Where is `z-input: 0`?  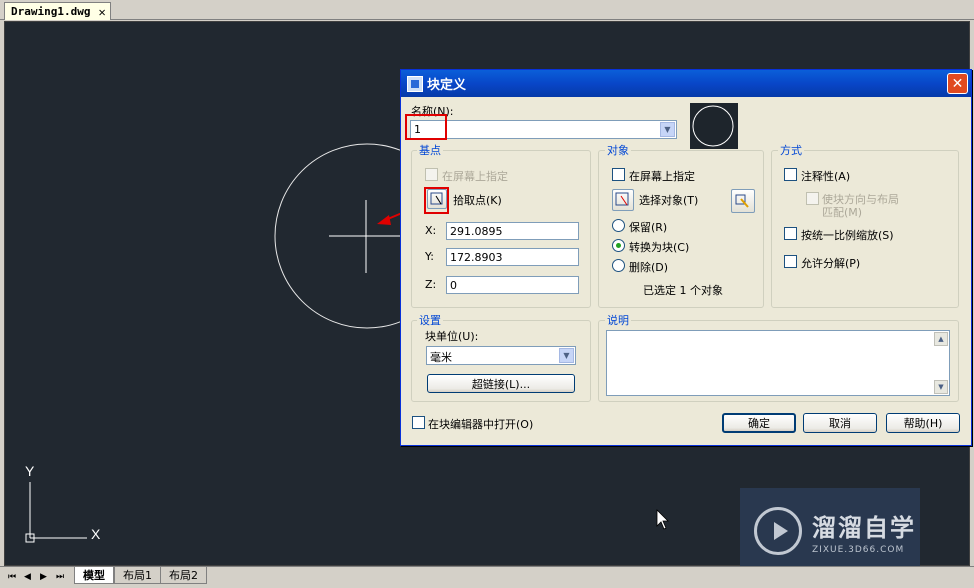 z-input: 0 is located at coordinates (512, 285).